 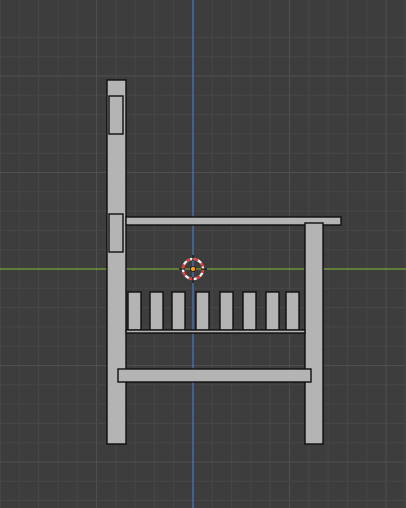 I want to click on chair-front-leg, so click(x=314, y=333).